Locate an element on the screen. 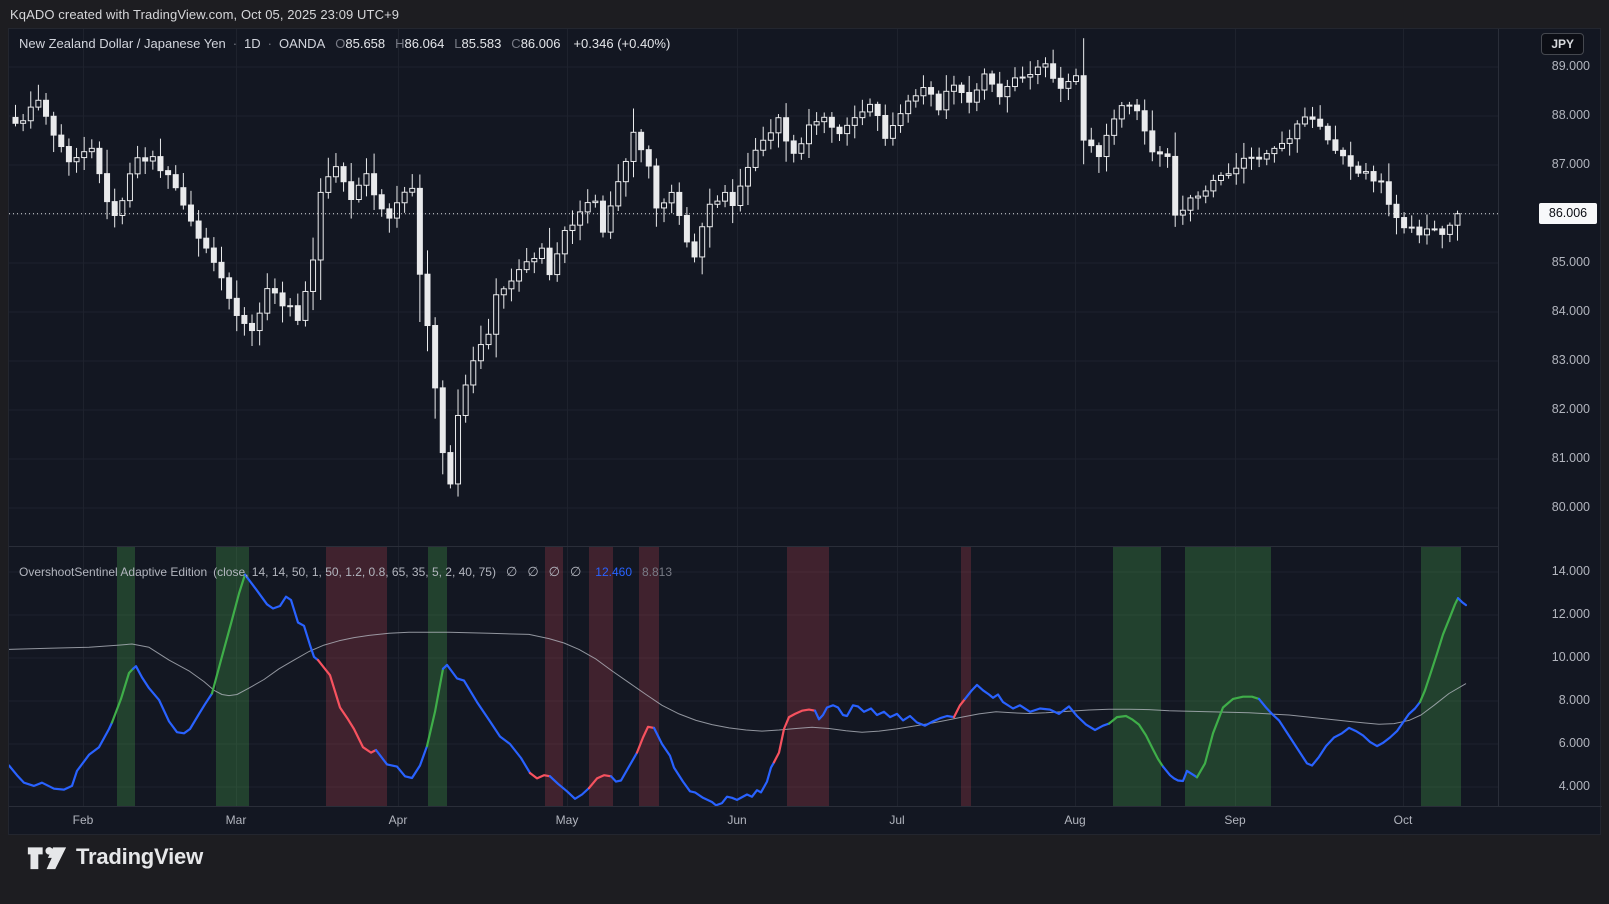 The height and width of the screenshot is (904, 1609). interval-label: 1D is located at coordinates (252, 43).